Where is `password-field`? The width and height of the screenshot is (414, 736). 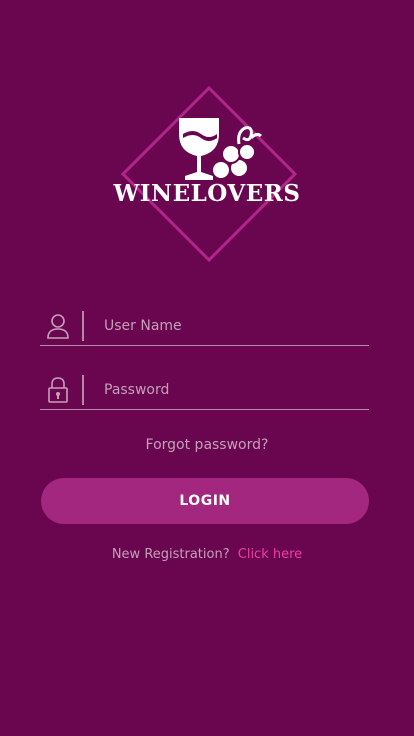 password-field is located at coordinates (204, 391).